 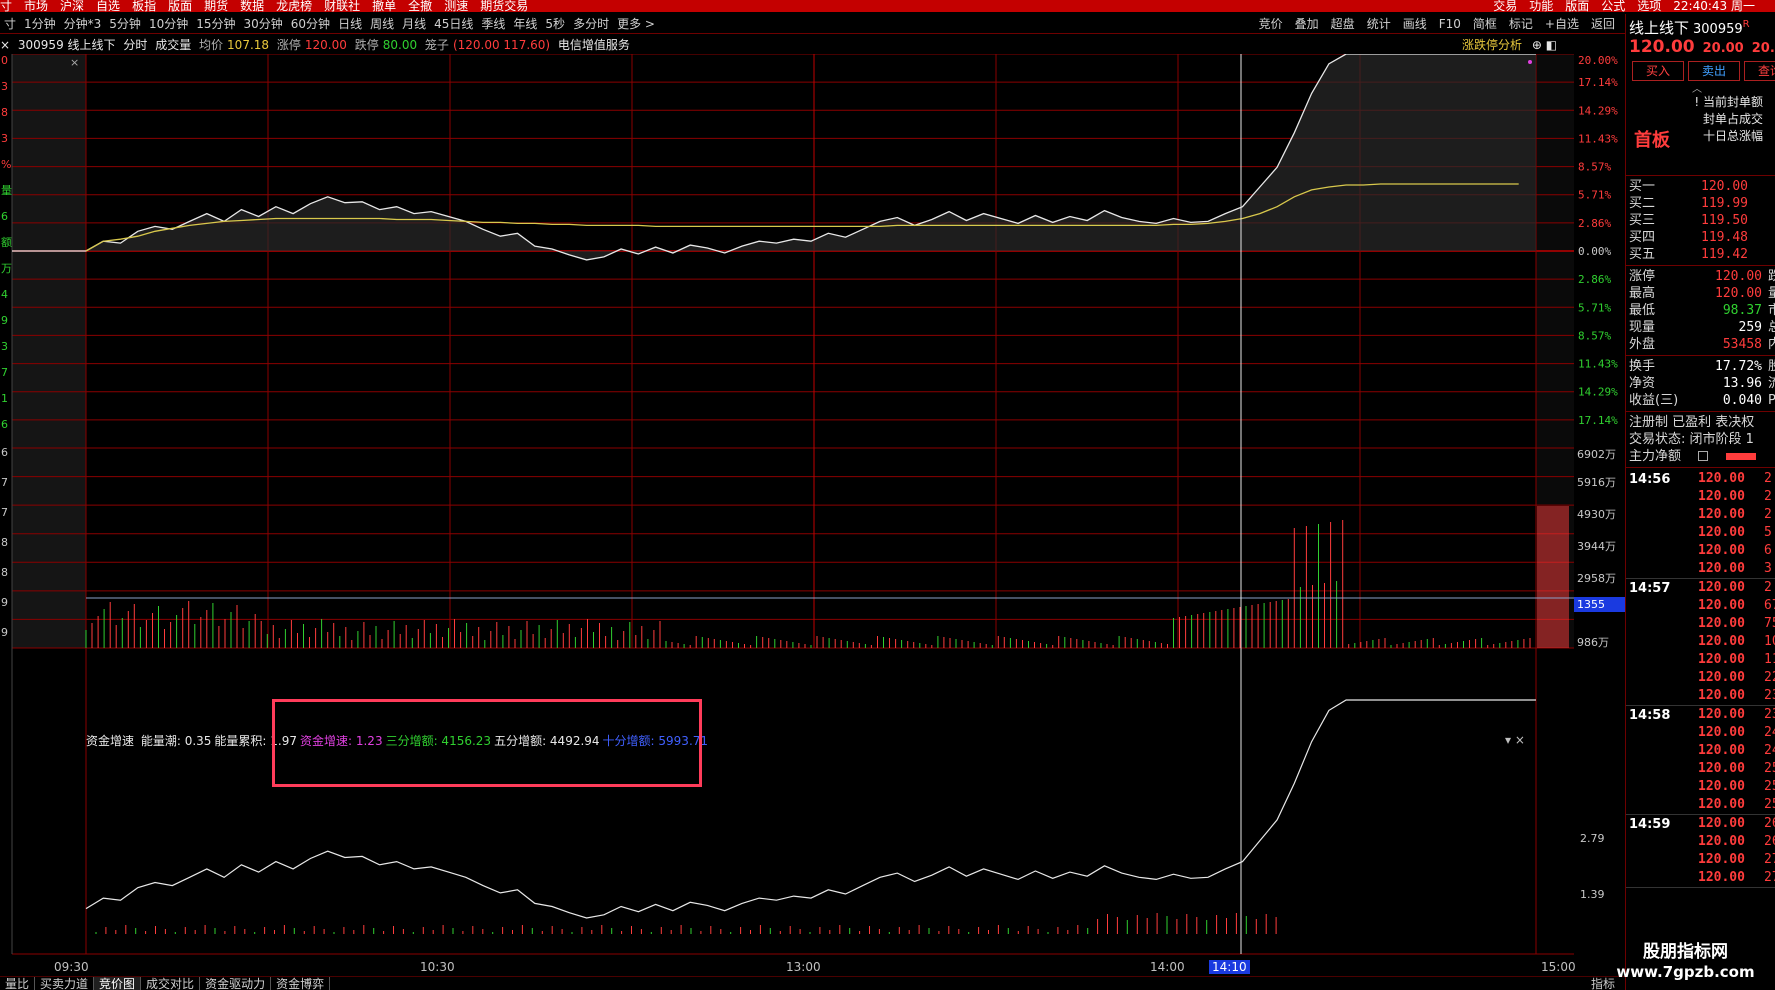 I want to click on toolbar-item-7: 标记, so click(x=1521, y=23).